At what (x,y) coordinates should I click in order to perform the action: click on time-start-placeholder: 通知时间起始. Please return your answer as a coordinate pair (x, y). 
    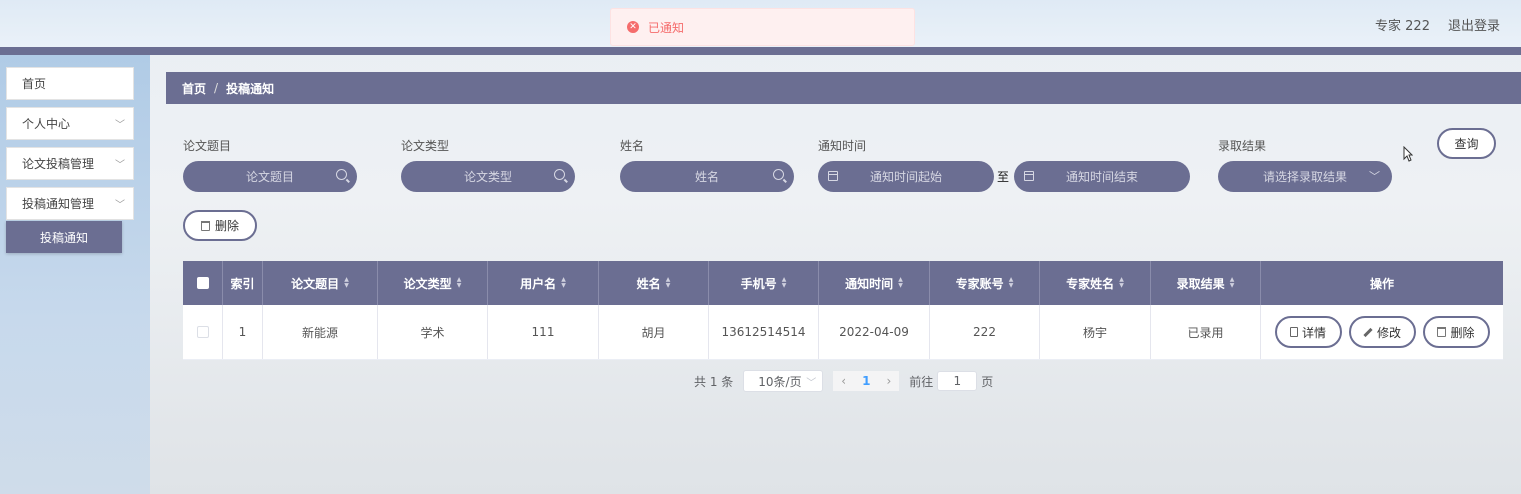
    Looking at the image, I should click on (905, 177).